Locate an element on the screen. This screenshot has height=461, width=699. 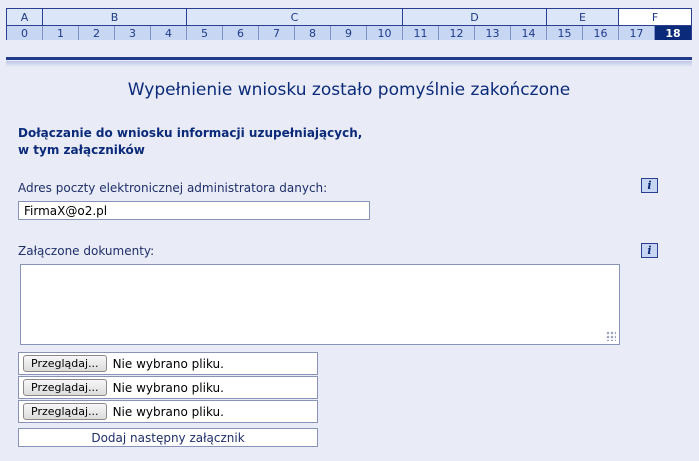
header-divider-shadow is located at coordinates (349, 64).